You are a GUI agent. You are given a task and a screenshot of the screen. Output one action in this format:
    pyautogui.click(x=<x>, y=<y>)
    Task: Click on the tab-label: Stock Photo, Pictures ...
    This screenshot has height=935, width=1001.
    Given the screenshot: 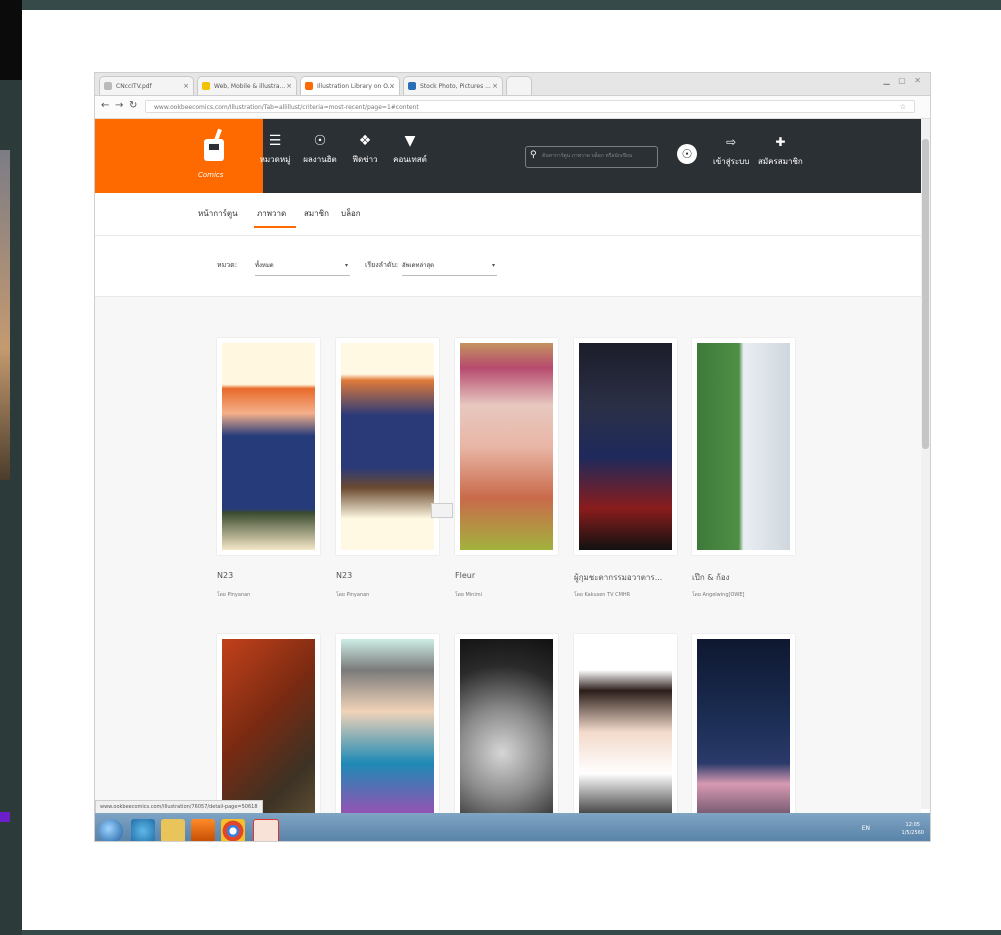 What is the action you would take?
    pyautogui.click(x=455, y=86)
    